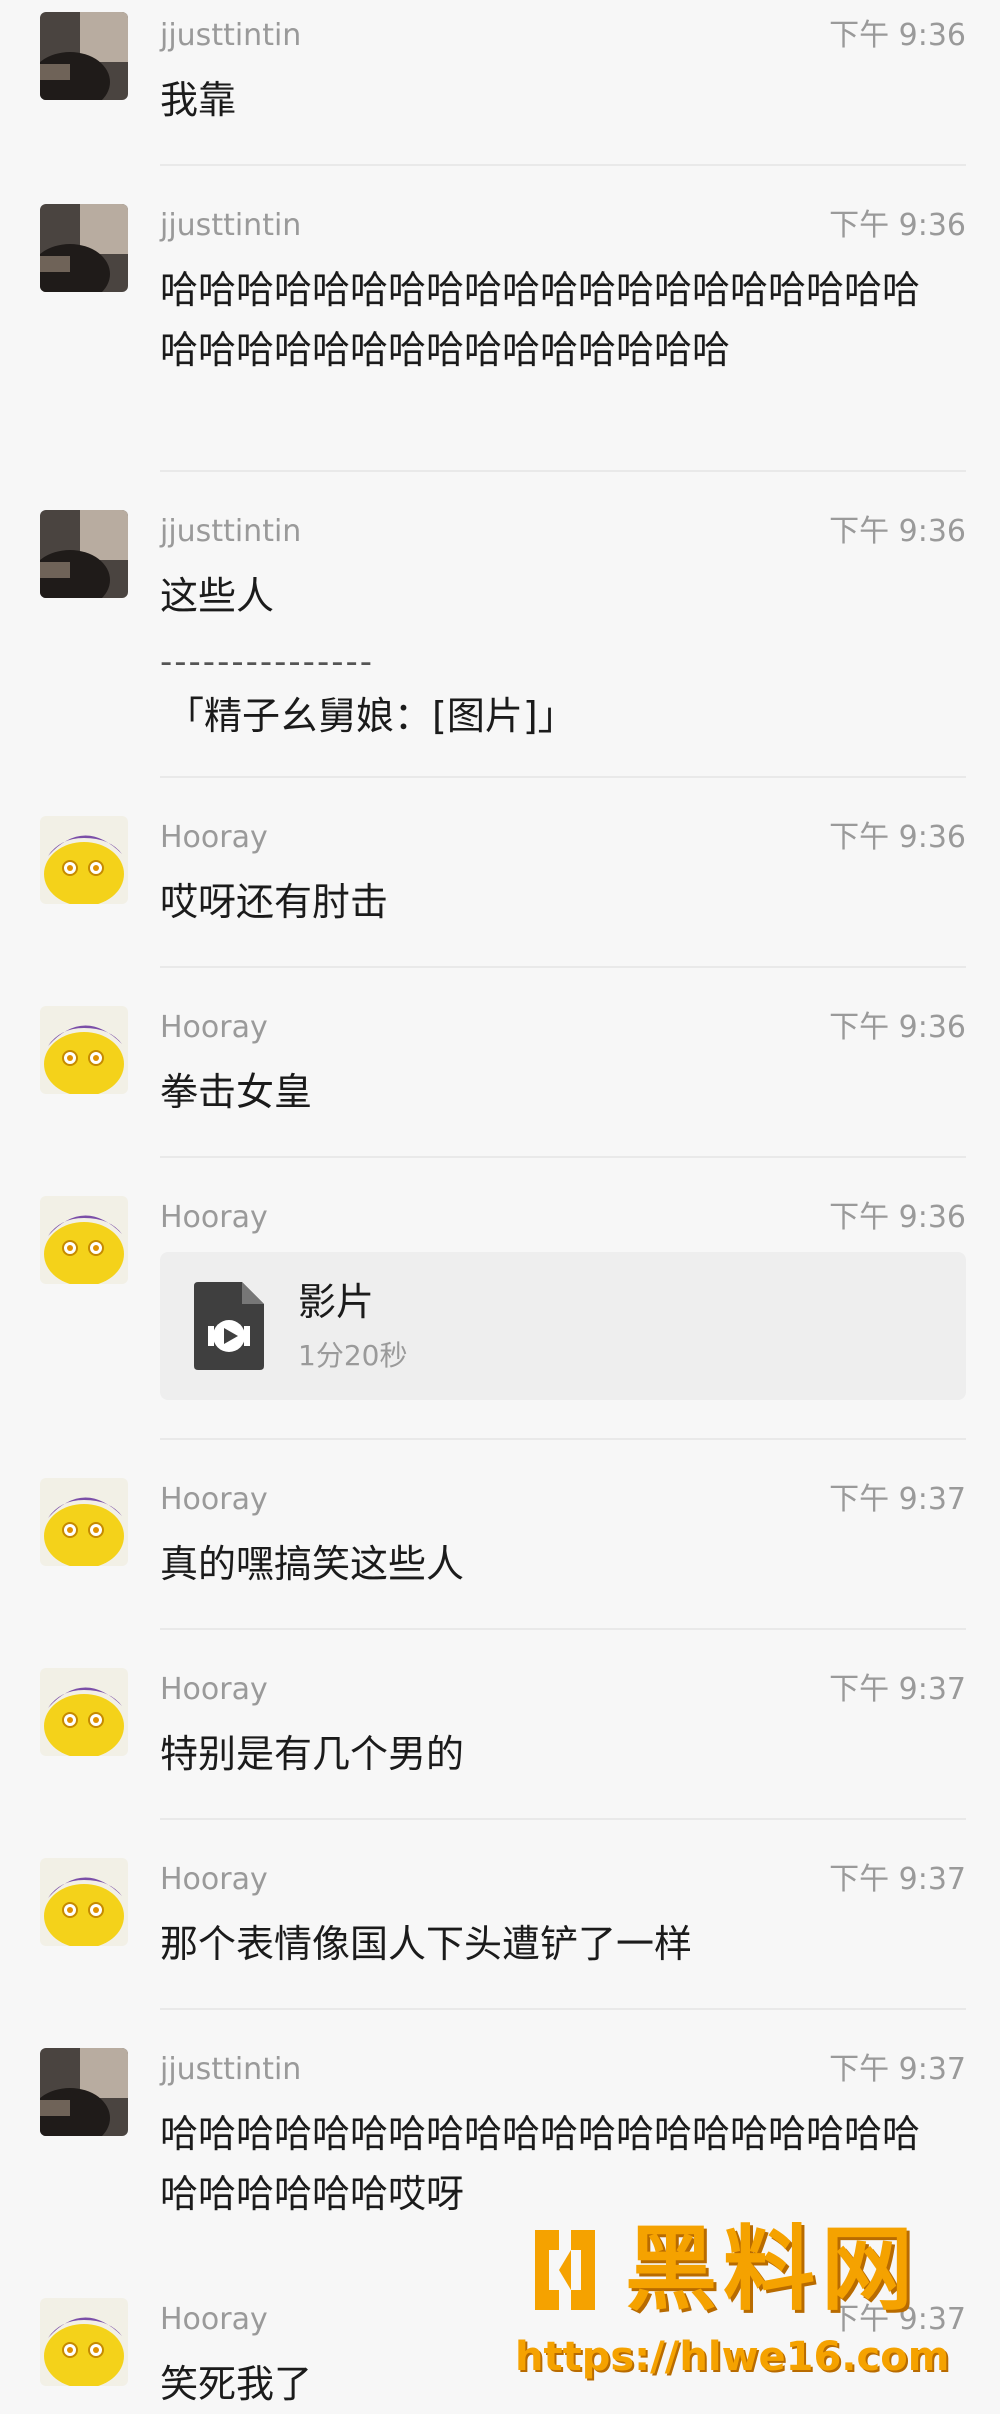  What do you see at coordinates (236, 1092) in the screenshot?
I see `message-text: 拳击女皇` at bounding box center [236, 1092].